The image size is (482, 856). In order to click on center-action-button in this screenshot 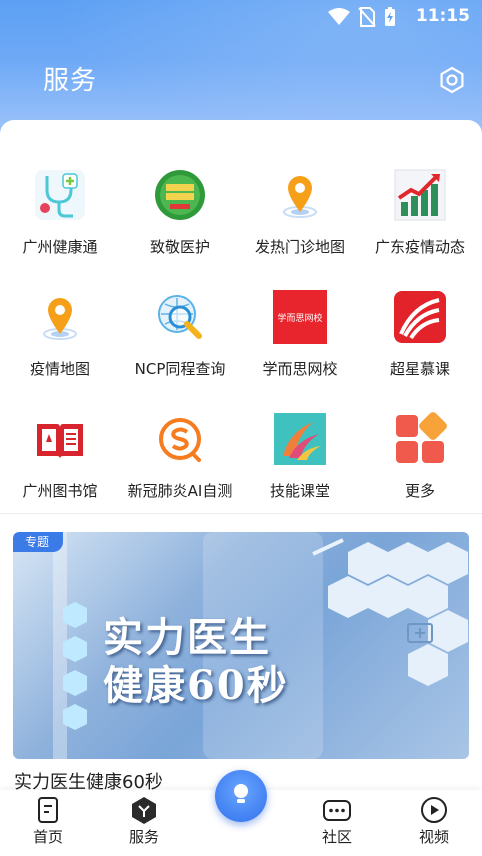, I will do `click(241, 796)`.